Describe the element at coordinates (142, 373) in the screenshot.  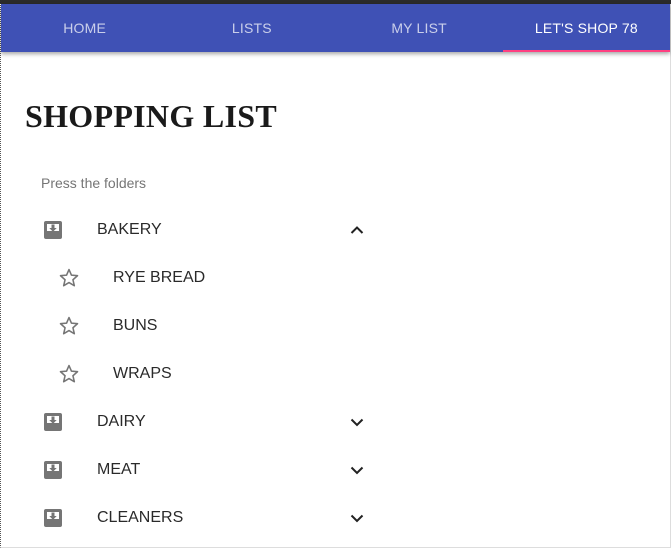
I see `item-label: WRAPS` at that location.